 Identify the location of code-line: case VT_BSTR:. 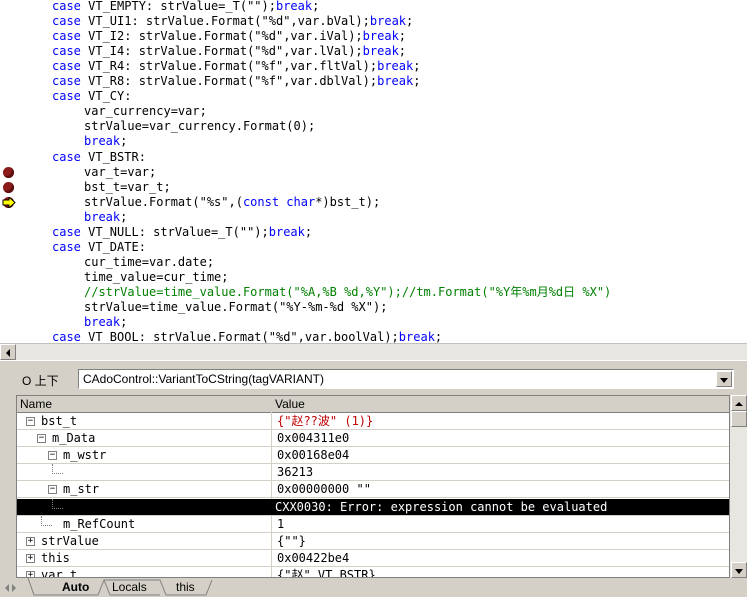
(99, 157).